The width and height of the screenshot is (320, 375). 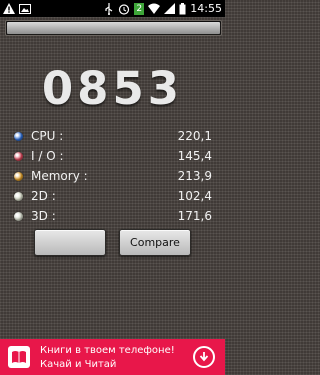 I want to click on metric-memory: Memory : 213,9, so click(x=112, y=176).